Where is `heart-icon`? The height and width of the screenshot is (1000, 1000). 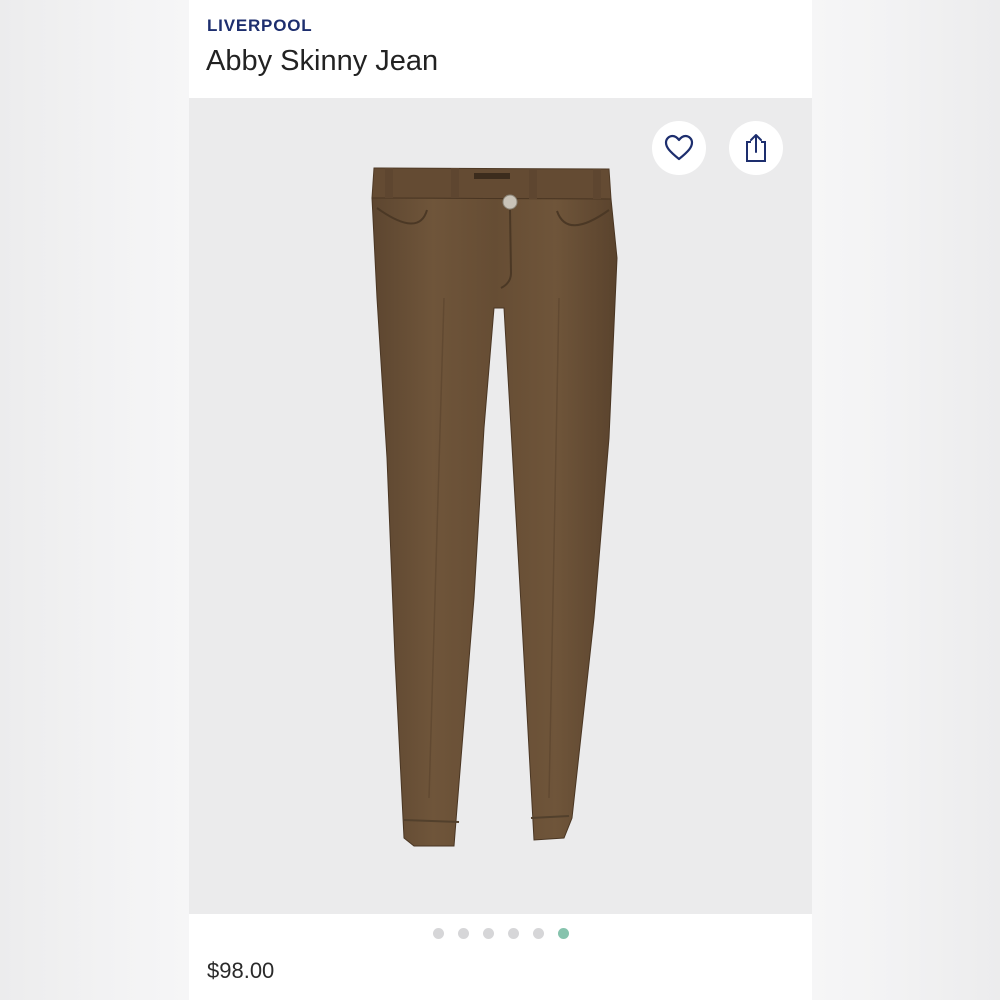
heart-icon is located at coordinates (679, 147).